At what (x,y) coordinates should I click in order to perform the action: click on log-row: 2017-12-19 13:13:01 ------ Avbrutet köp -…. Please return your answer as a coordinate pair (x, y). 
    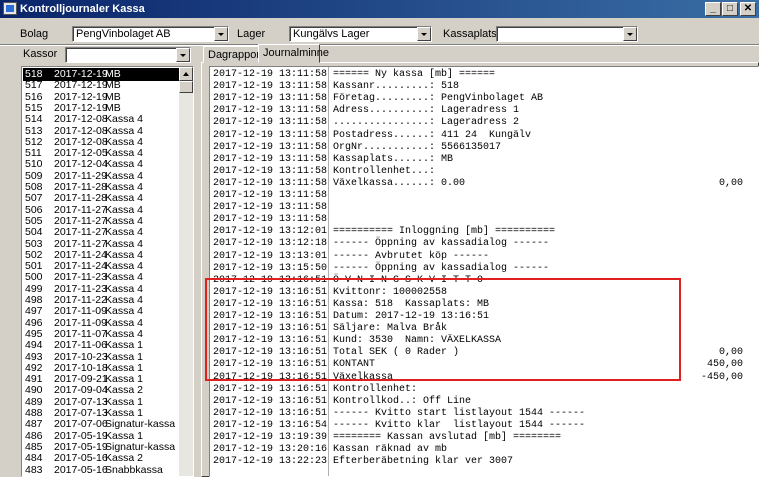
    Looking at the image, I should click on (483, 257).